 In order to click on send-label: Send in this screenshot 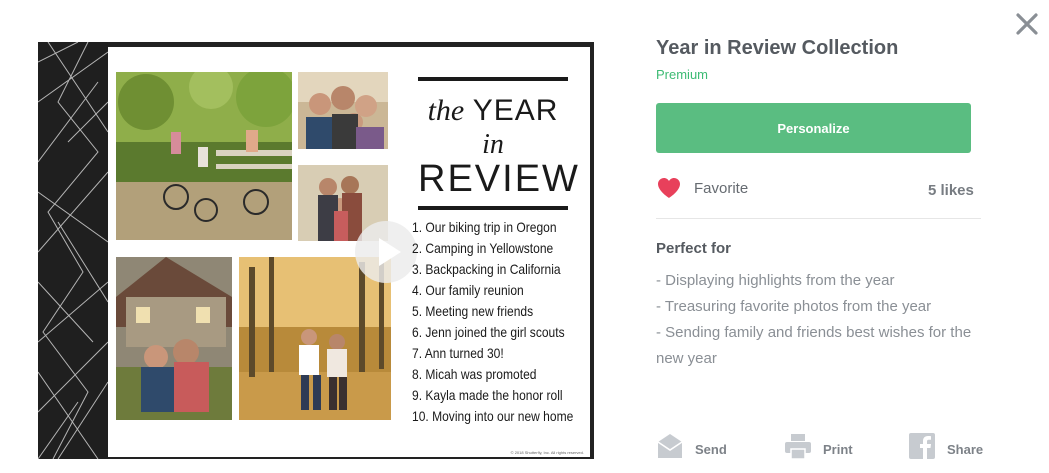, I will do `click(711, 449)`.